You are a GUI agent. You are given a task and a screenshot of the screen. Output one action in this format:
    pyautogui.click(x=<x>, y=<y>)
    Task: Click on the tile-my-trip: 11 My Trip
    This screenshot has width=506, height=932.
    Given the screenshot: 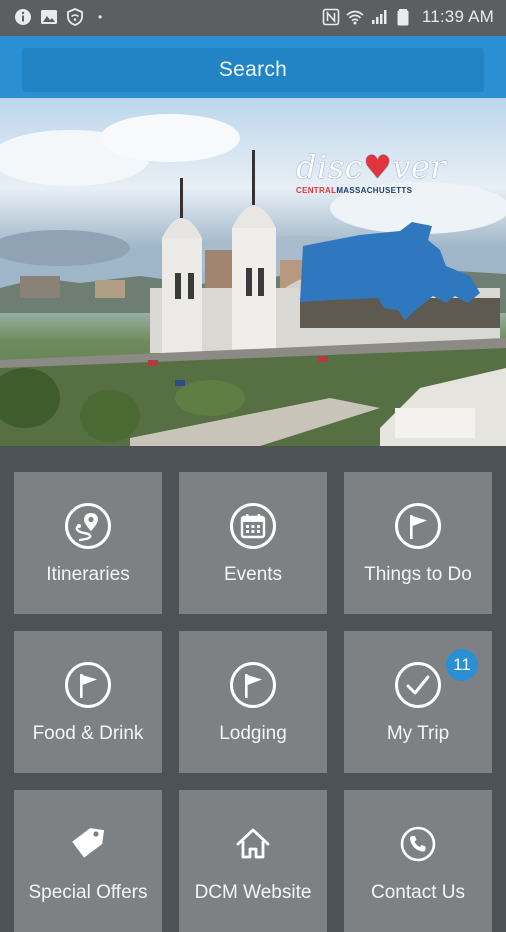 What is the action you would take?
    pyautogui.click(x=418, y=702)
    